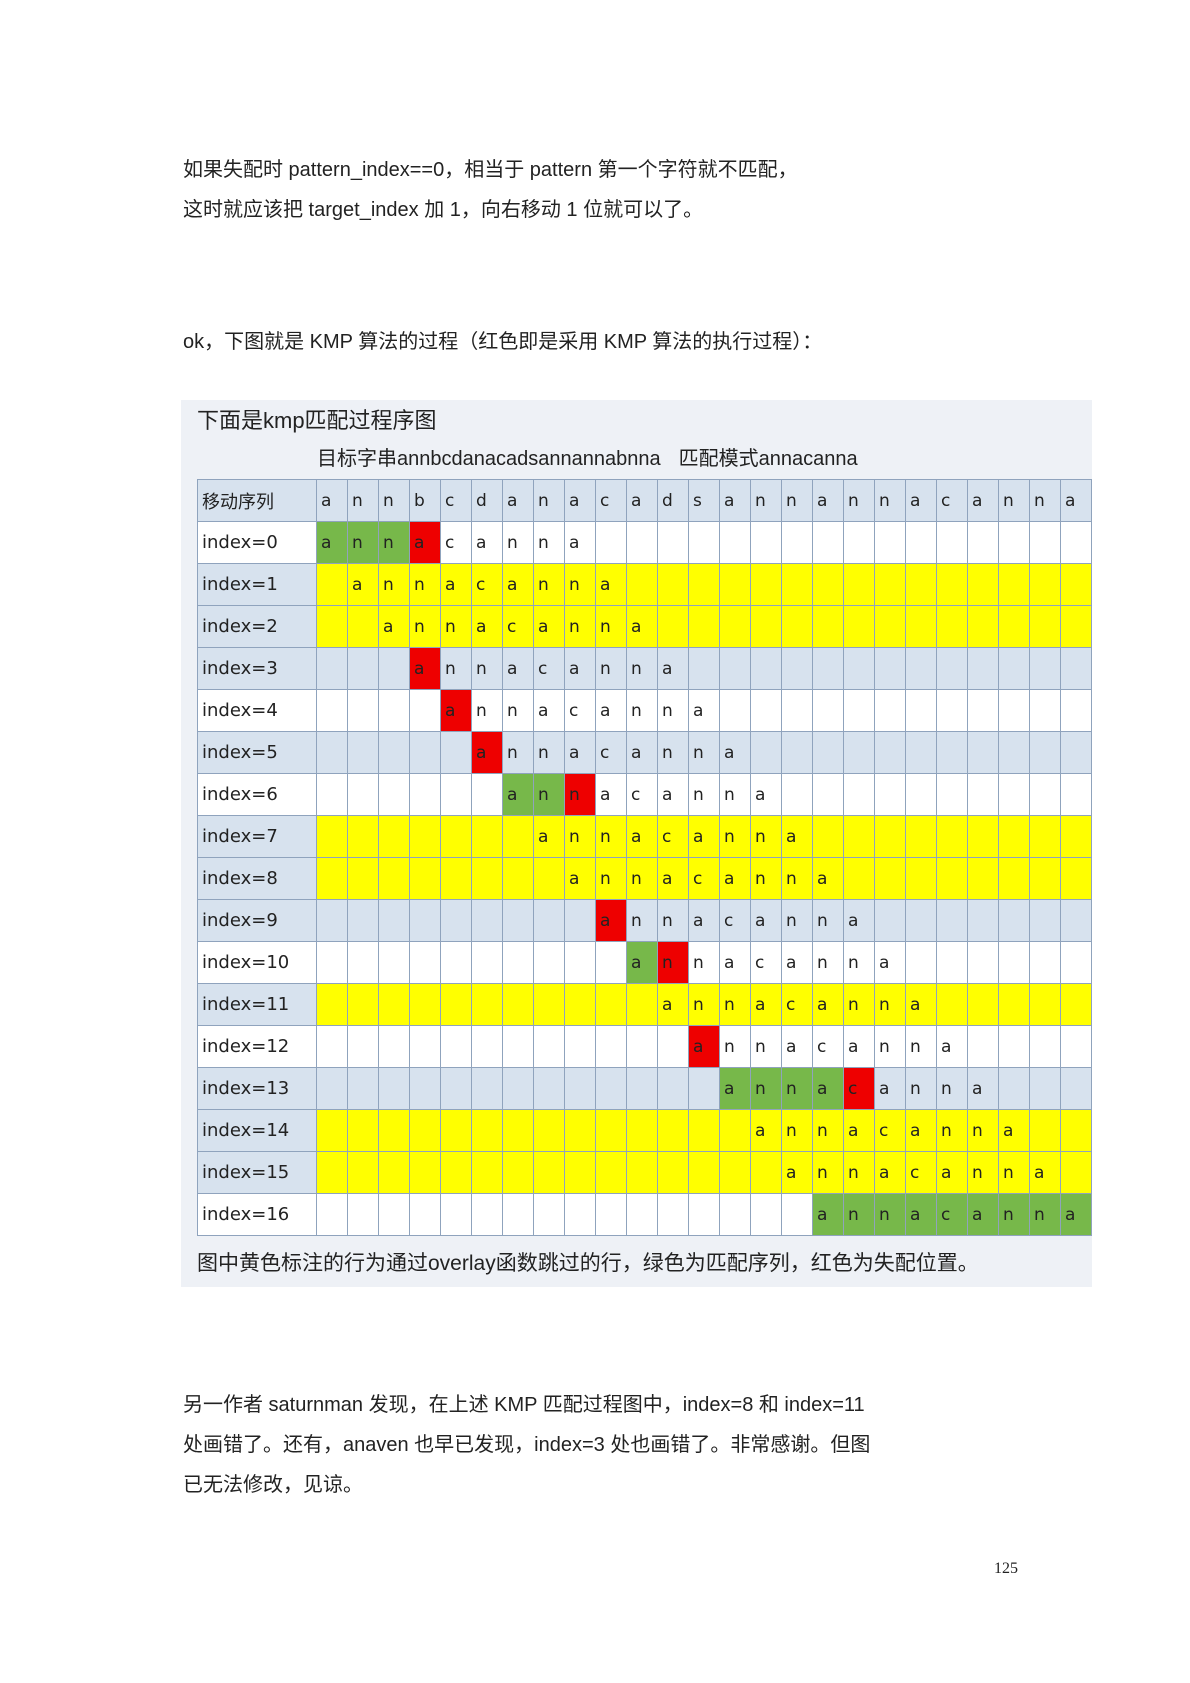  Describe the element at coordinates (768, 459) in the screenshot. I see `pattern-label: 匹配模式annacanna` at that location.